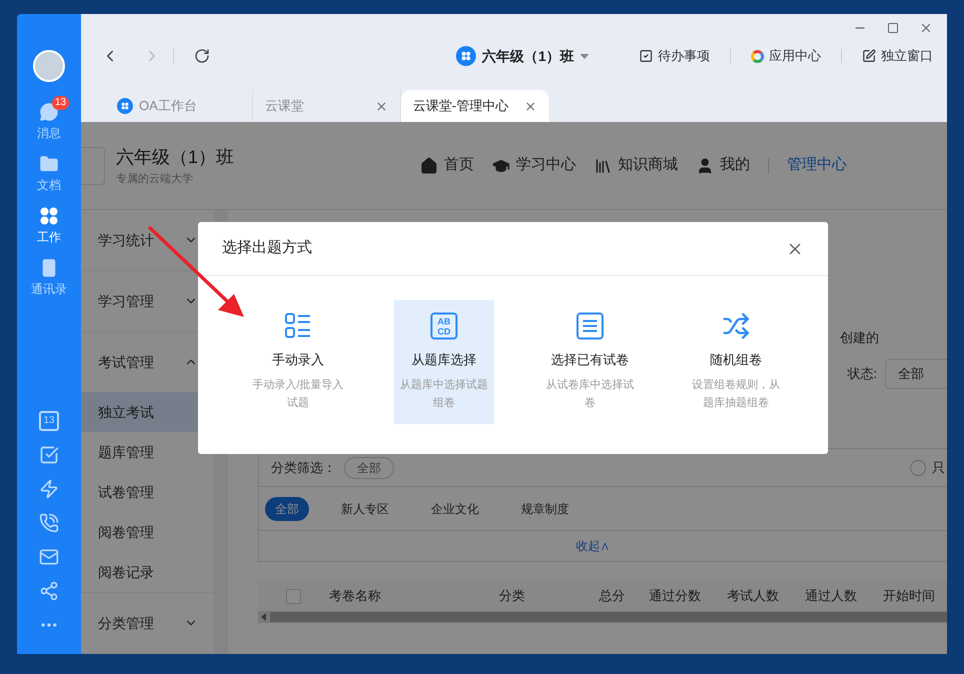 The width and height of the screenshot is (964, 674). What do you see at coordinates (147, 492) in the screenshot?
I see `menu-item: 试卷管理` at bounding box center [147, 492].